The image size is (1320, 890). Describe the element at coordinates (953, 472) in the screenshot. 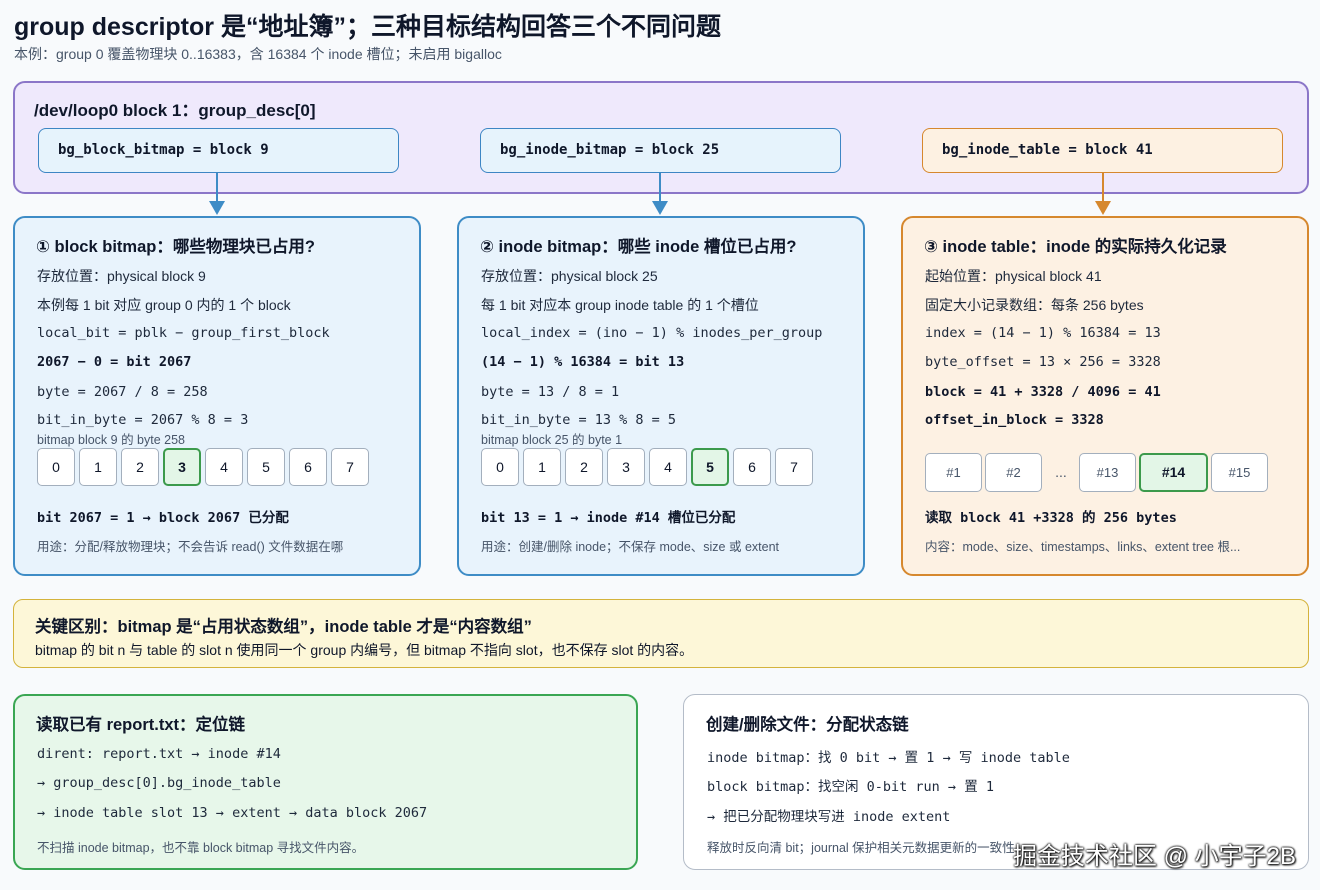

I see `inode-slot: #1` at that location.